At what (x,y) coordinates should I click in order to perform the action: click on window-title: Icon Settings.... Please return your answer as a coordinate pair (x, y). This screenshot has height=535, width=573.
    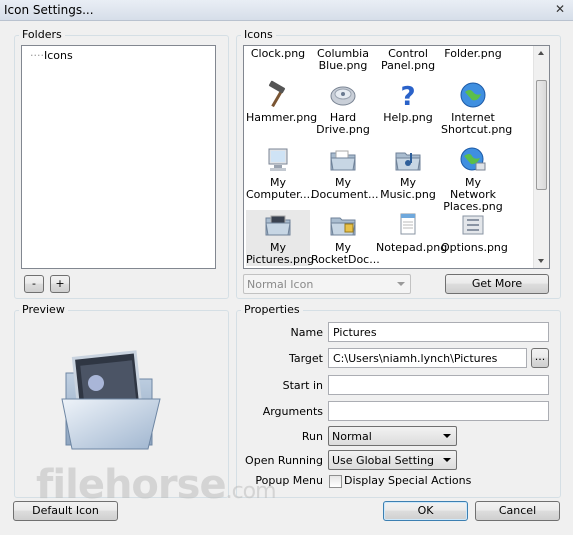
    Looking at the image, I should click on (49, 10).